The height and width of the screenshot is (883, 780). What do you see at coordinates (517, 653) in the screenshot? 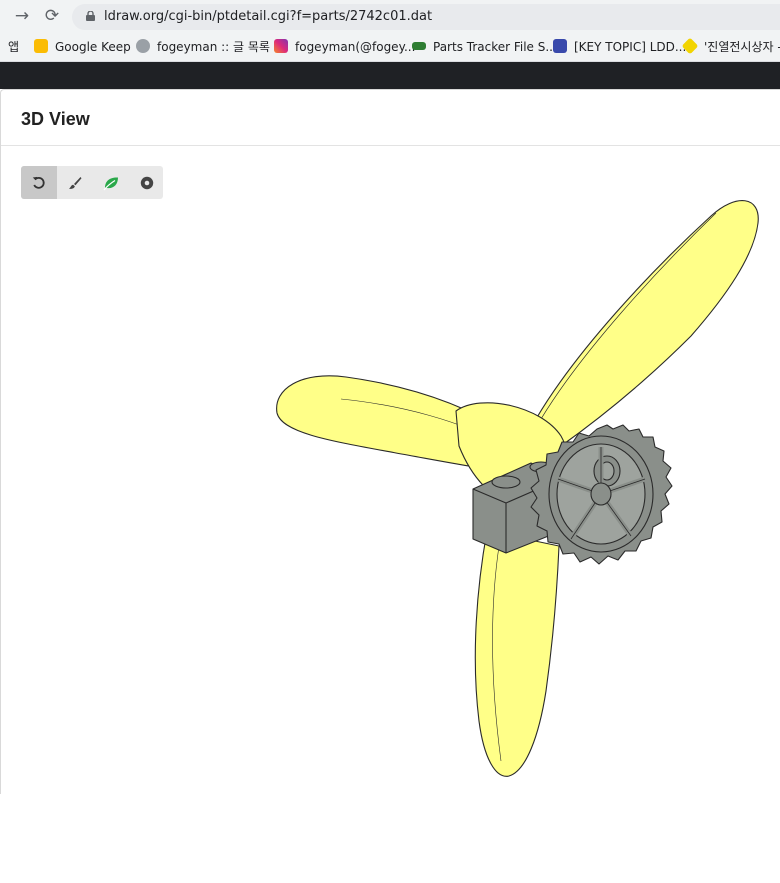
I see `propeller-blade-lower` at bounding box center [517, 653].